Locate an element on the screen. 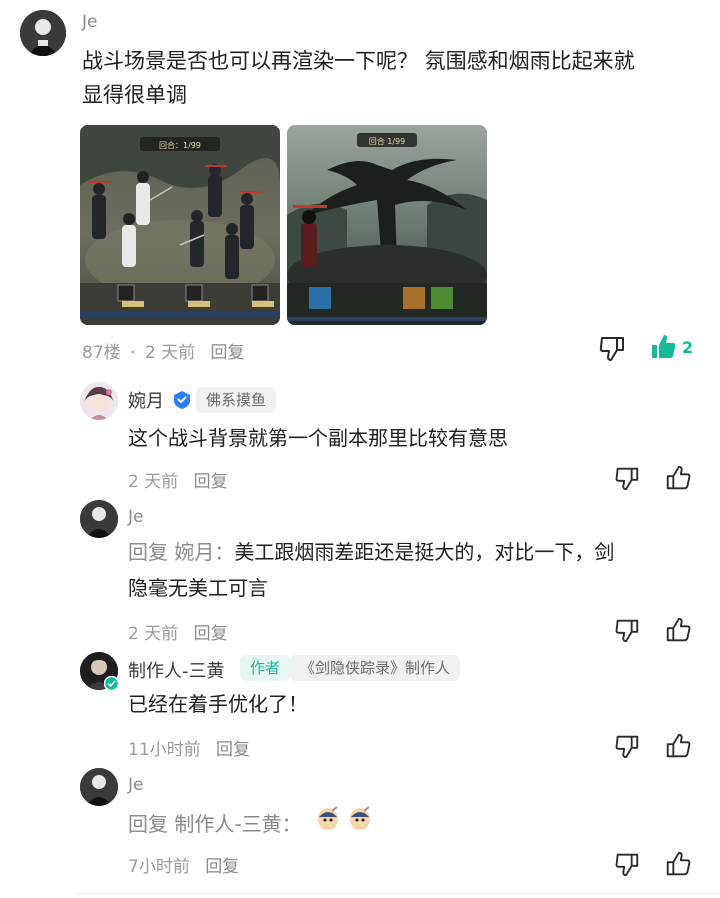 This screenshot has height=898, width=720. reply-meta: 11小时前 回复 is located at coordinates (189, 747).